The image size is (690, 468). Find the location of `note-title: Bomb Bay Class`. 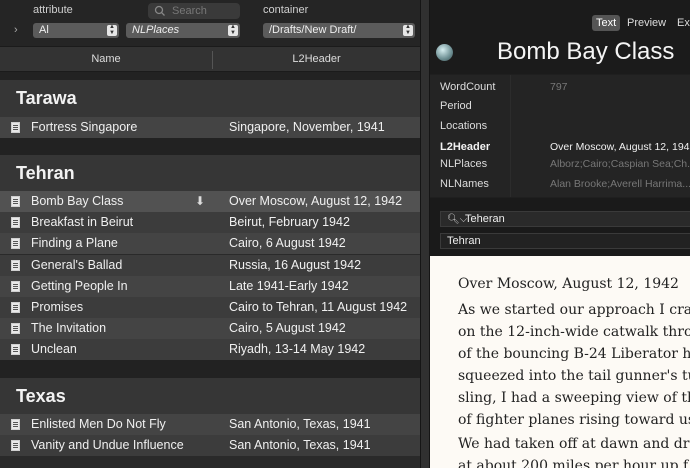

note-title: Bomb Bay Class is located at coordinates (585, 52).